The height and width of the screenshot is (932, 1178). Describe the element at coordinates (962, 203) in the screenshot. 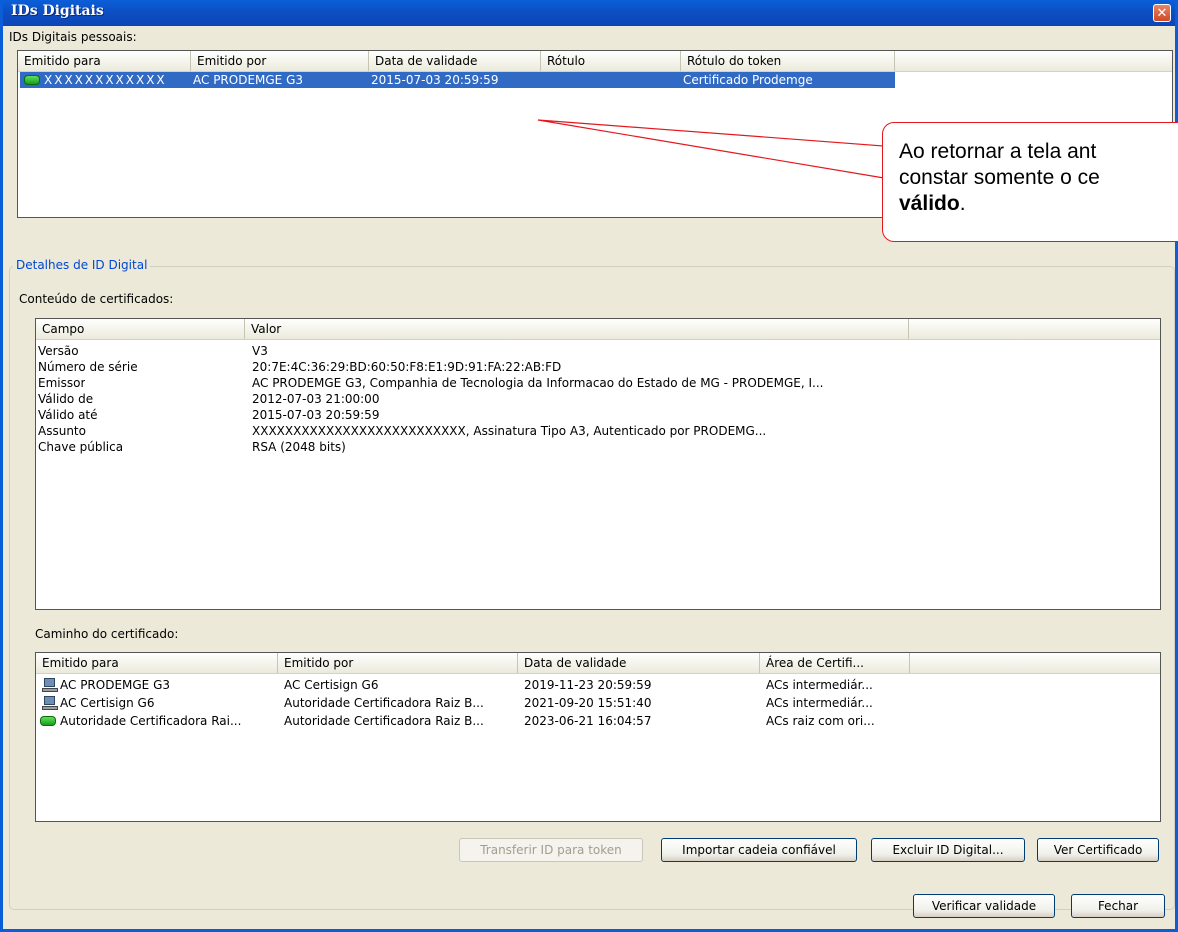

I see `callout-period: .` at that location.